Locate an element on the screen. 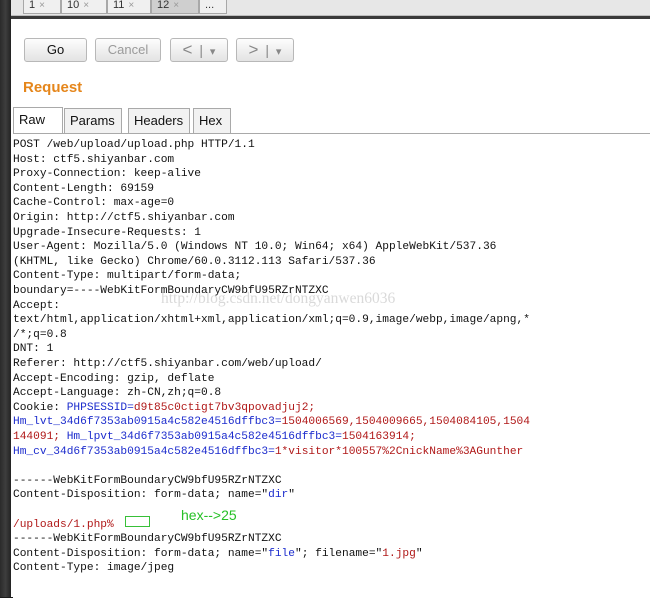 This screenshot has width=650, height=598. tab-hex: Hex is located at coordinates (212, 120).